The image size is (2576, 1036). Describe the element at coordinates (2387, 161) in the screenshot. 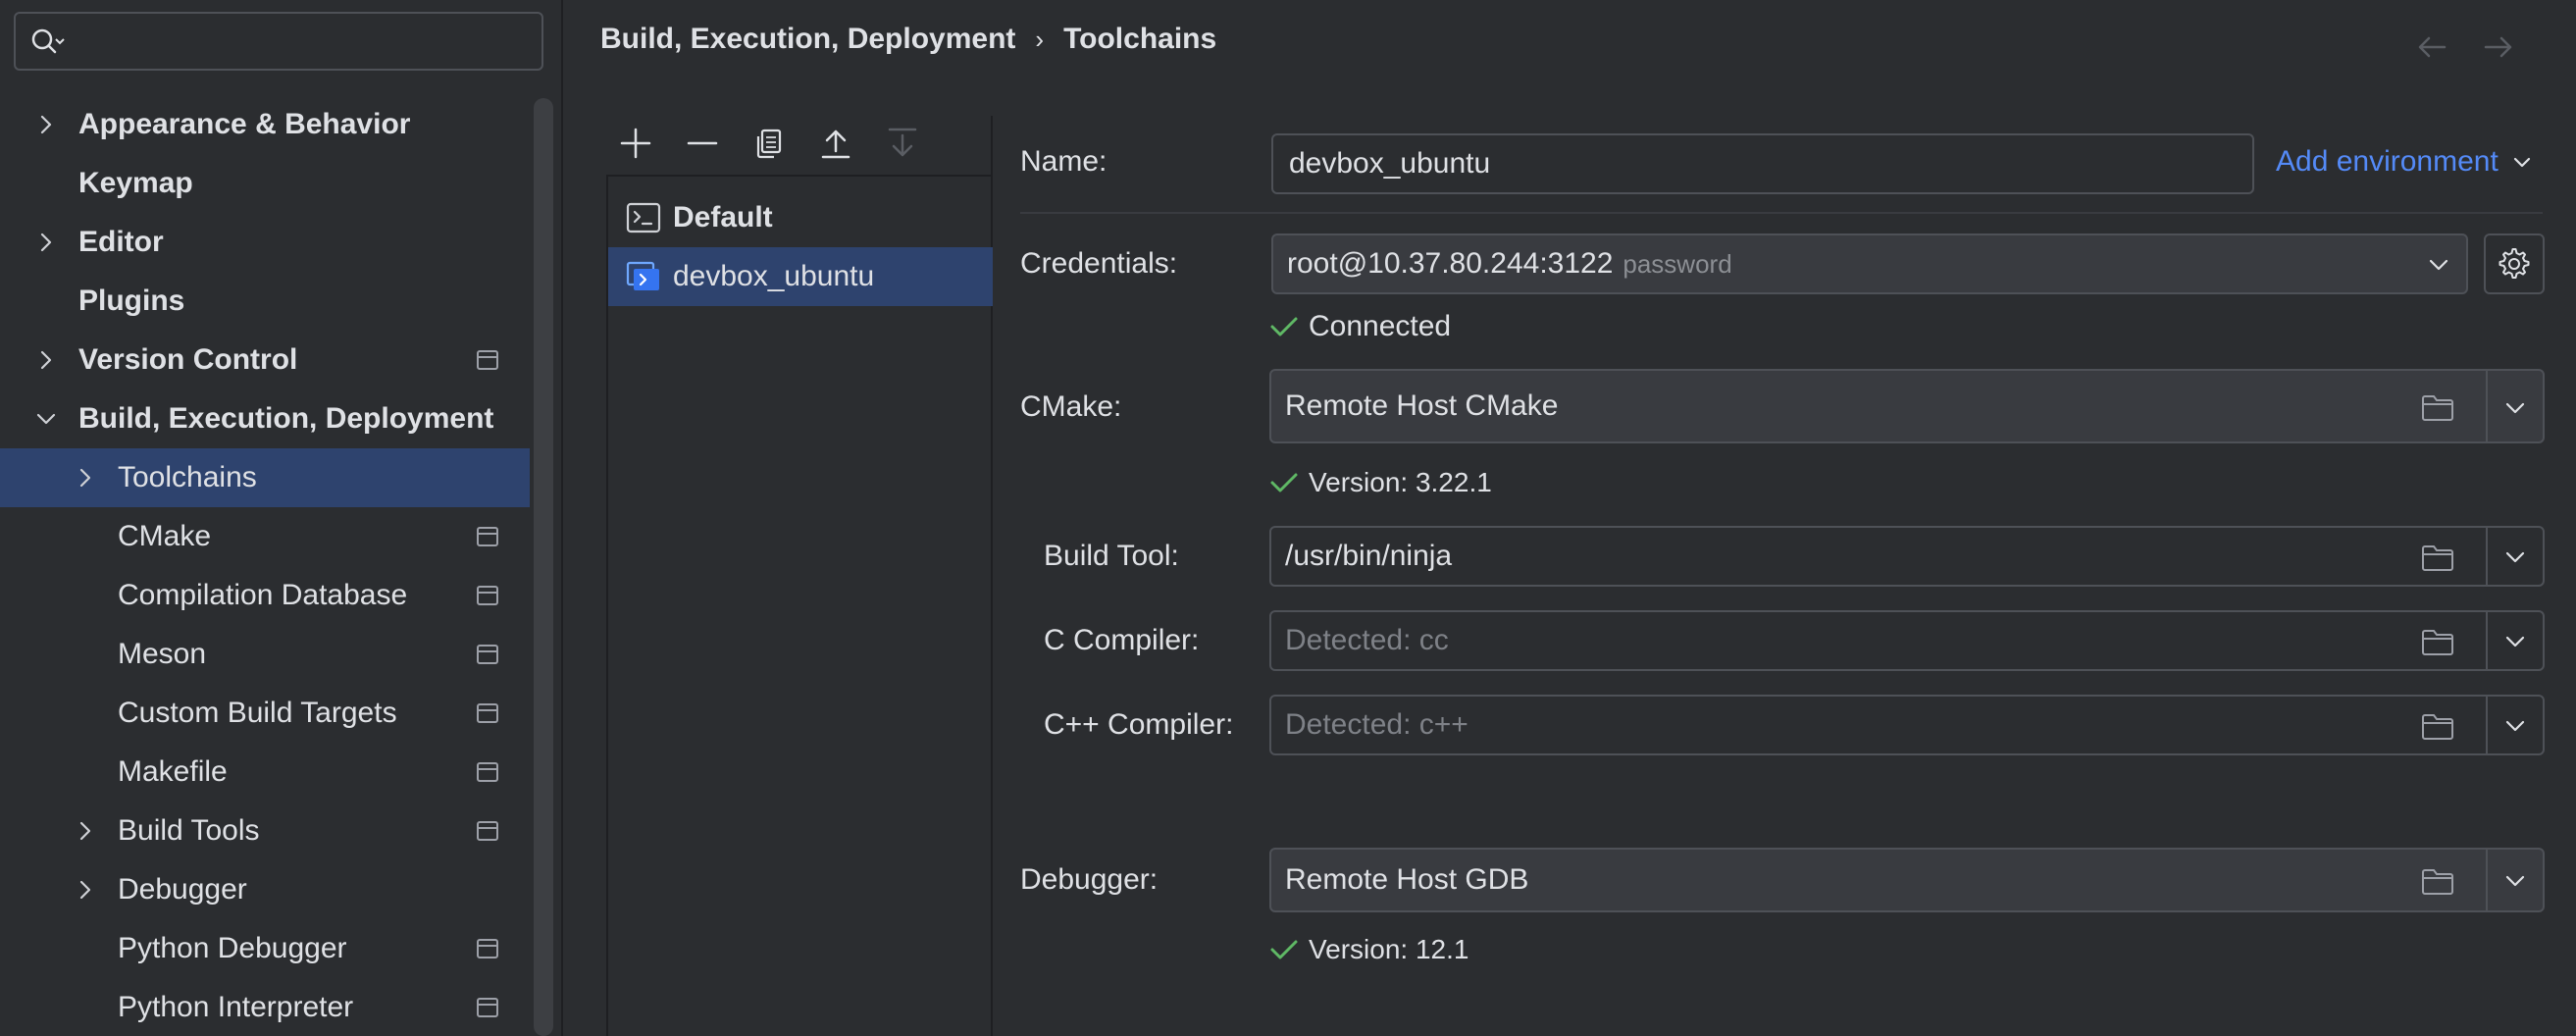

I see `add-environment-label: Add environment` at that location.